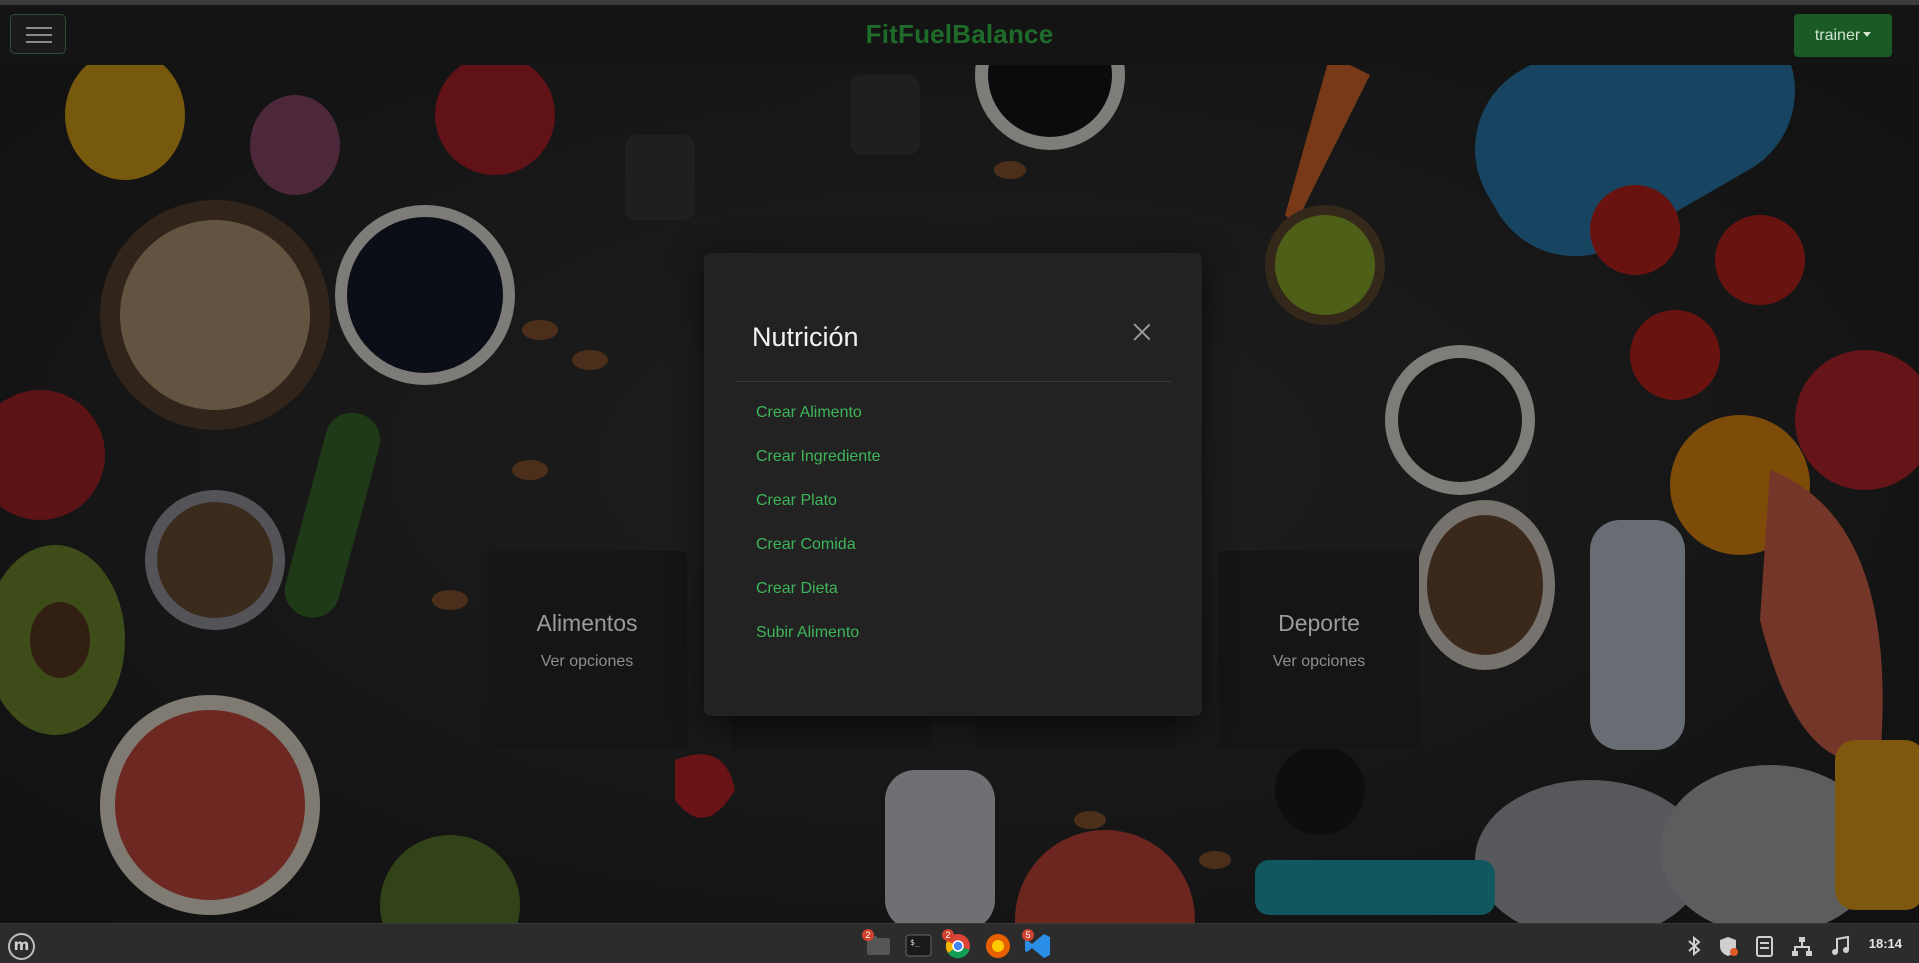 The width and height of the screenshot is (1919, 963). I want to click on link-crear-comida: Crear Comida, so click(818, 557).